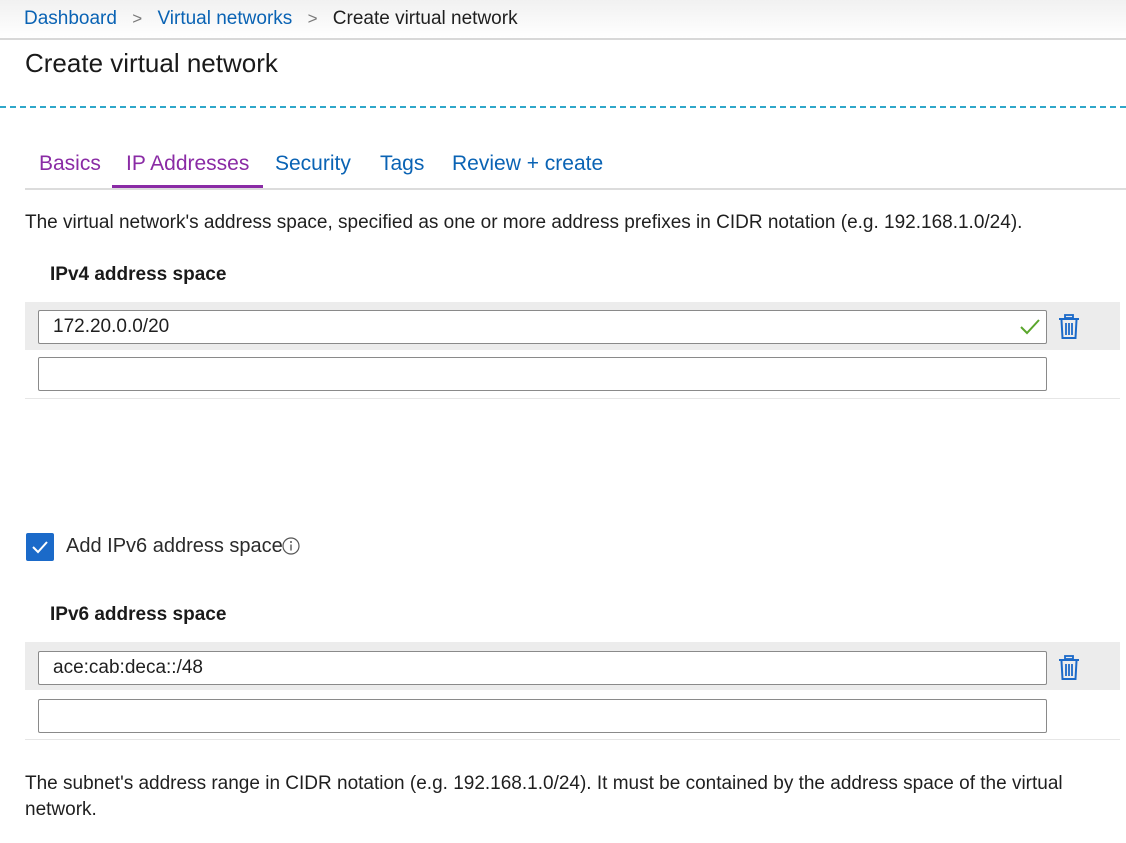 Image resolution: width=1126 pixels, height=843 pixels. Describe the element at coordinates (425, 18) in the screenshot. I see `breadcrumb-current: Create virtual network` at that location.